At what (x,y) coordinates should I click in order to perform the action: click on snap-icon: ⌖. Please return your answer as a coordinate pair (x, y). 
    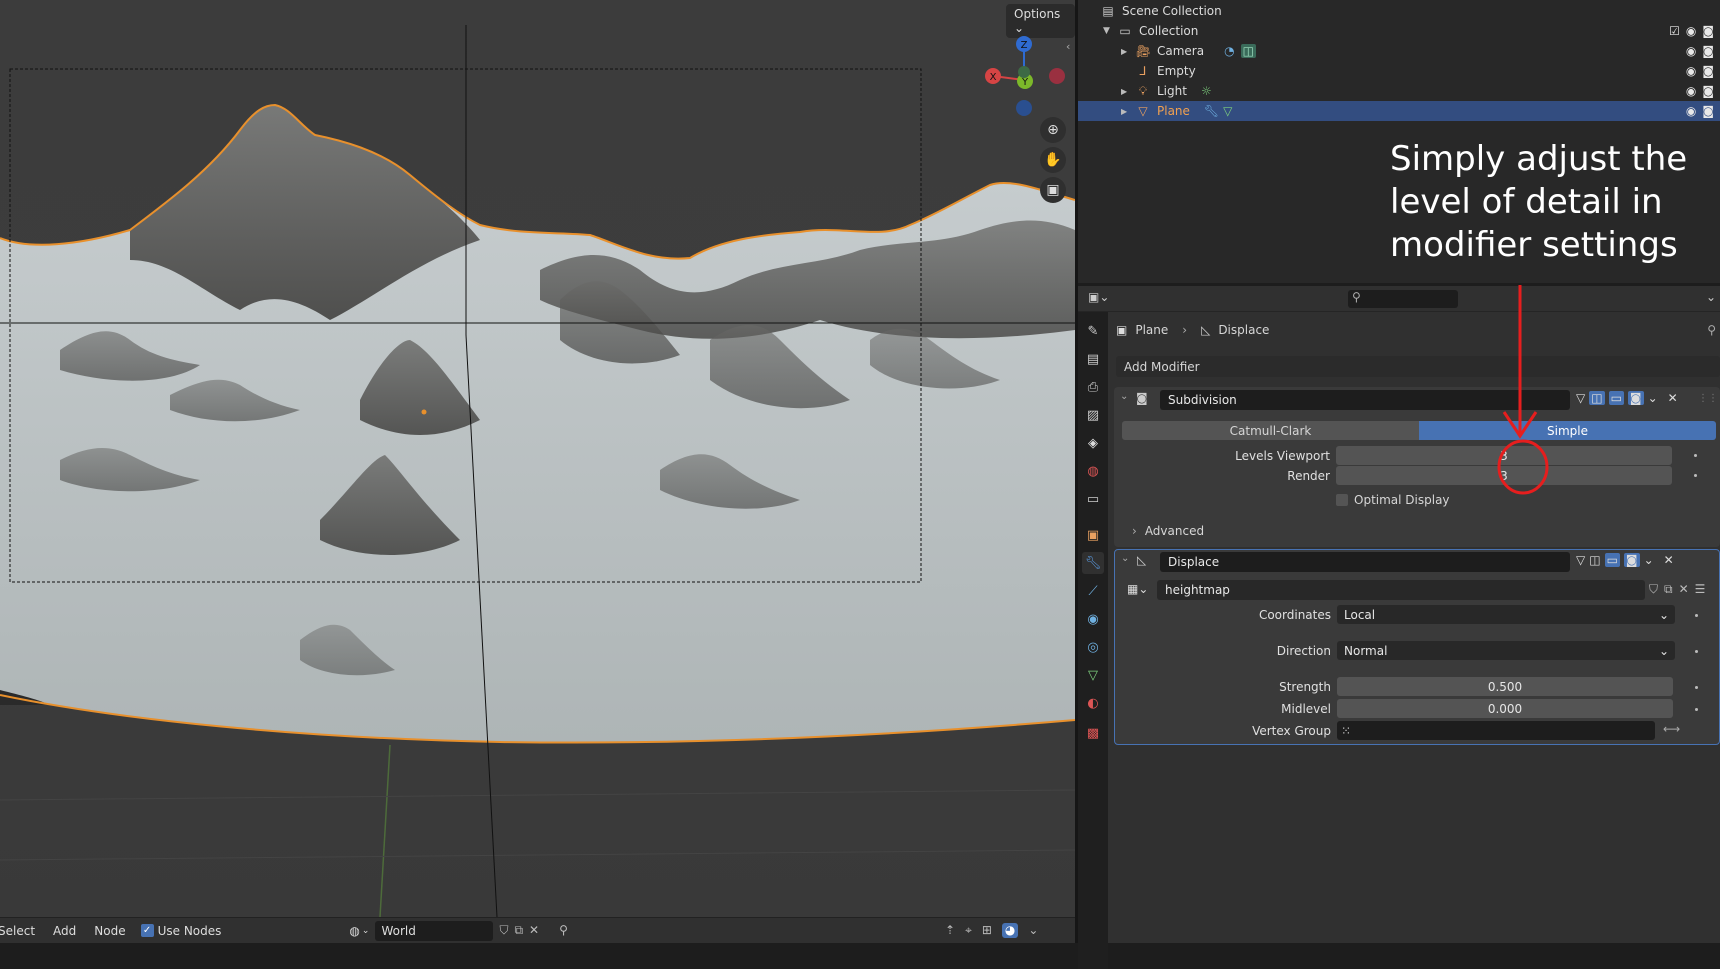
    Looking at the image, I should click on (968, 930).